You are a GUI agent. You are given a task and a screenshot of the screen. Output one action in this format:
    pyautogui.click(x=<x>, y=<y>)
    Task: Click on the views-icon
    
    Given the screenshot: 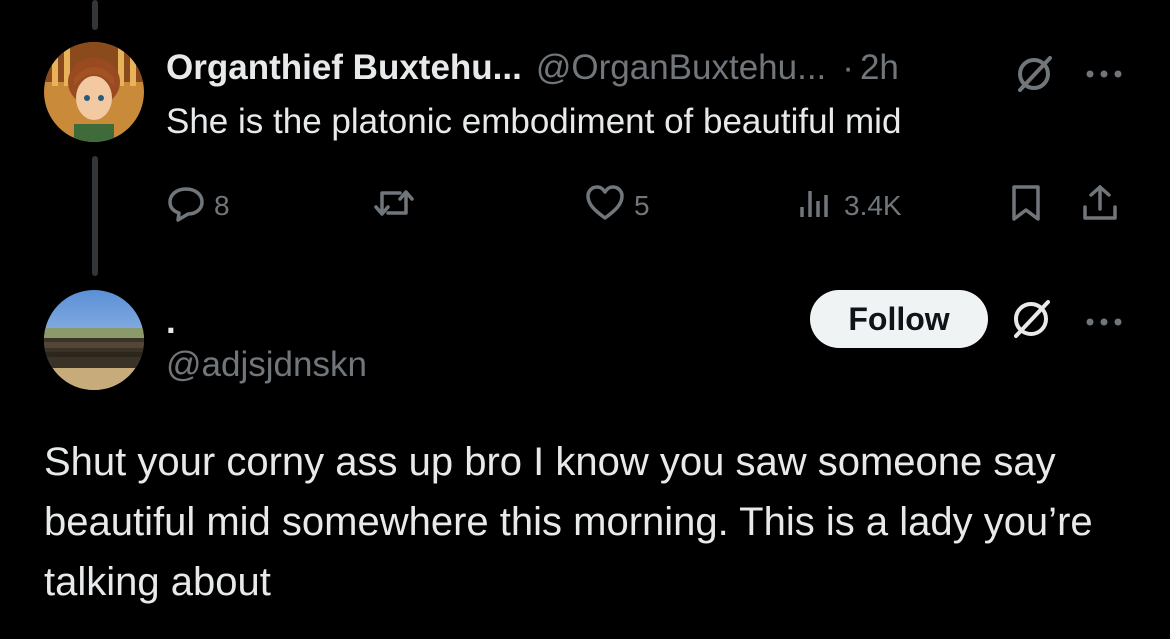 What is the action you would take?
    pyautogui.click(x=816, y=206)
    